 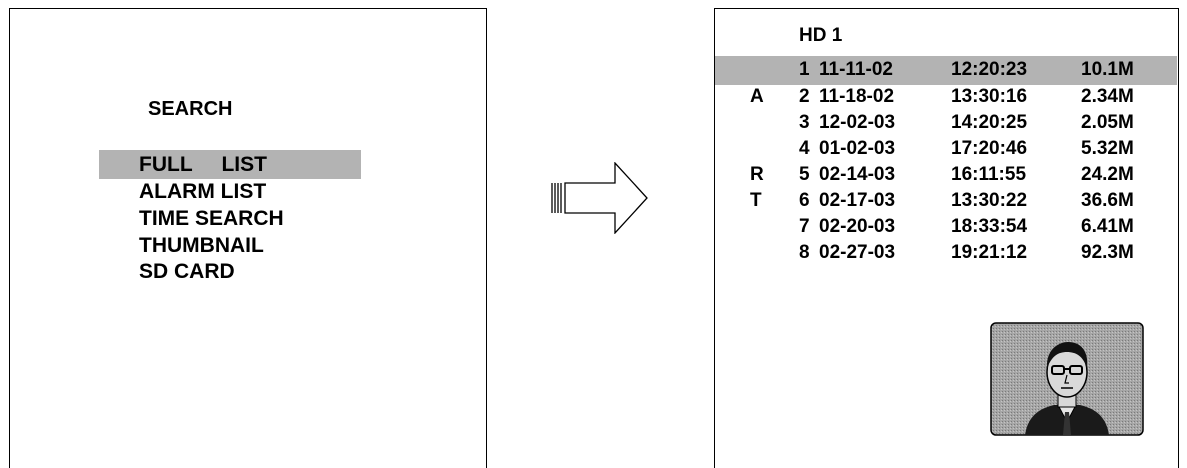 What do you see at coordinates (203, 165) in the screenshot?
I see `menu-item-full-list: FULL LIST` at bounding box center [203, 165].